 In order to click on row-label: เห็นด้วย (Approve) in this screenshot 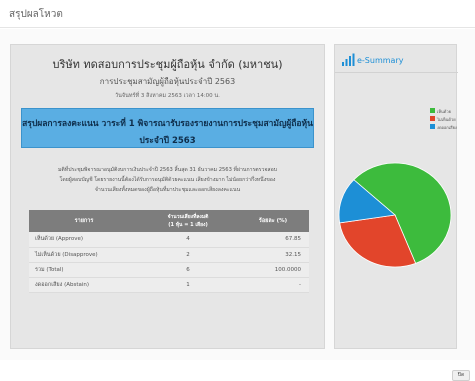, I will do `click(84, 240)`.